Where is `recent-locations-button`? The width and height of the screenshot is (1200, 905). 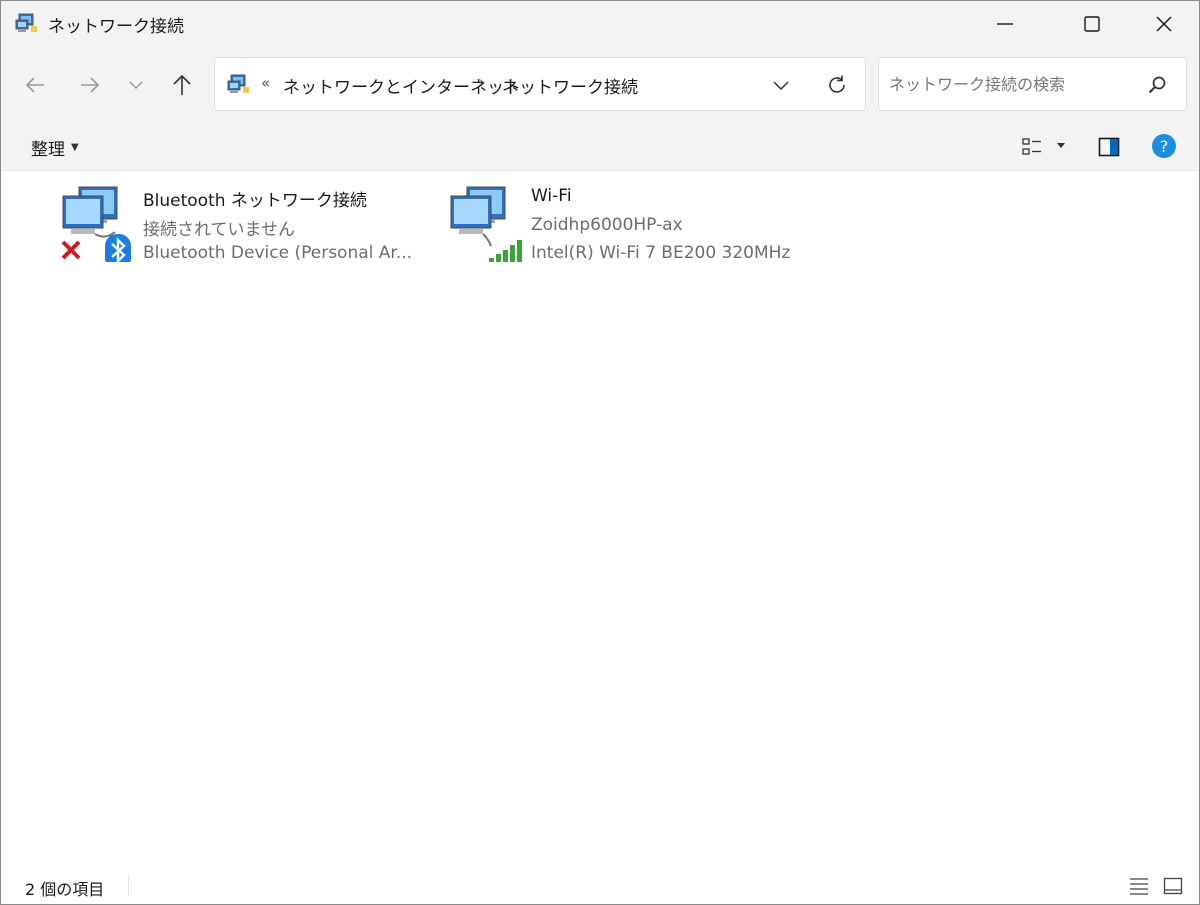 recent-locations-button is located at coordinates (136, 85).